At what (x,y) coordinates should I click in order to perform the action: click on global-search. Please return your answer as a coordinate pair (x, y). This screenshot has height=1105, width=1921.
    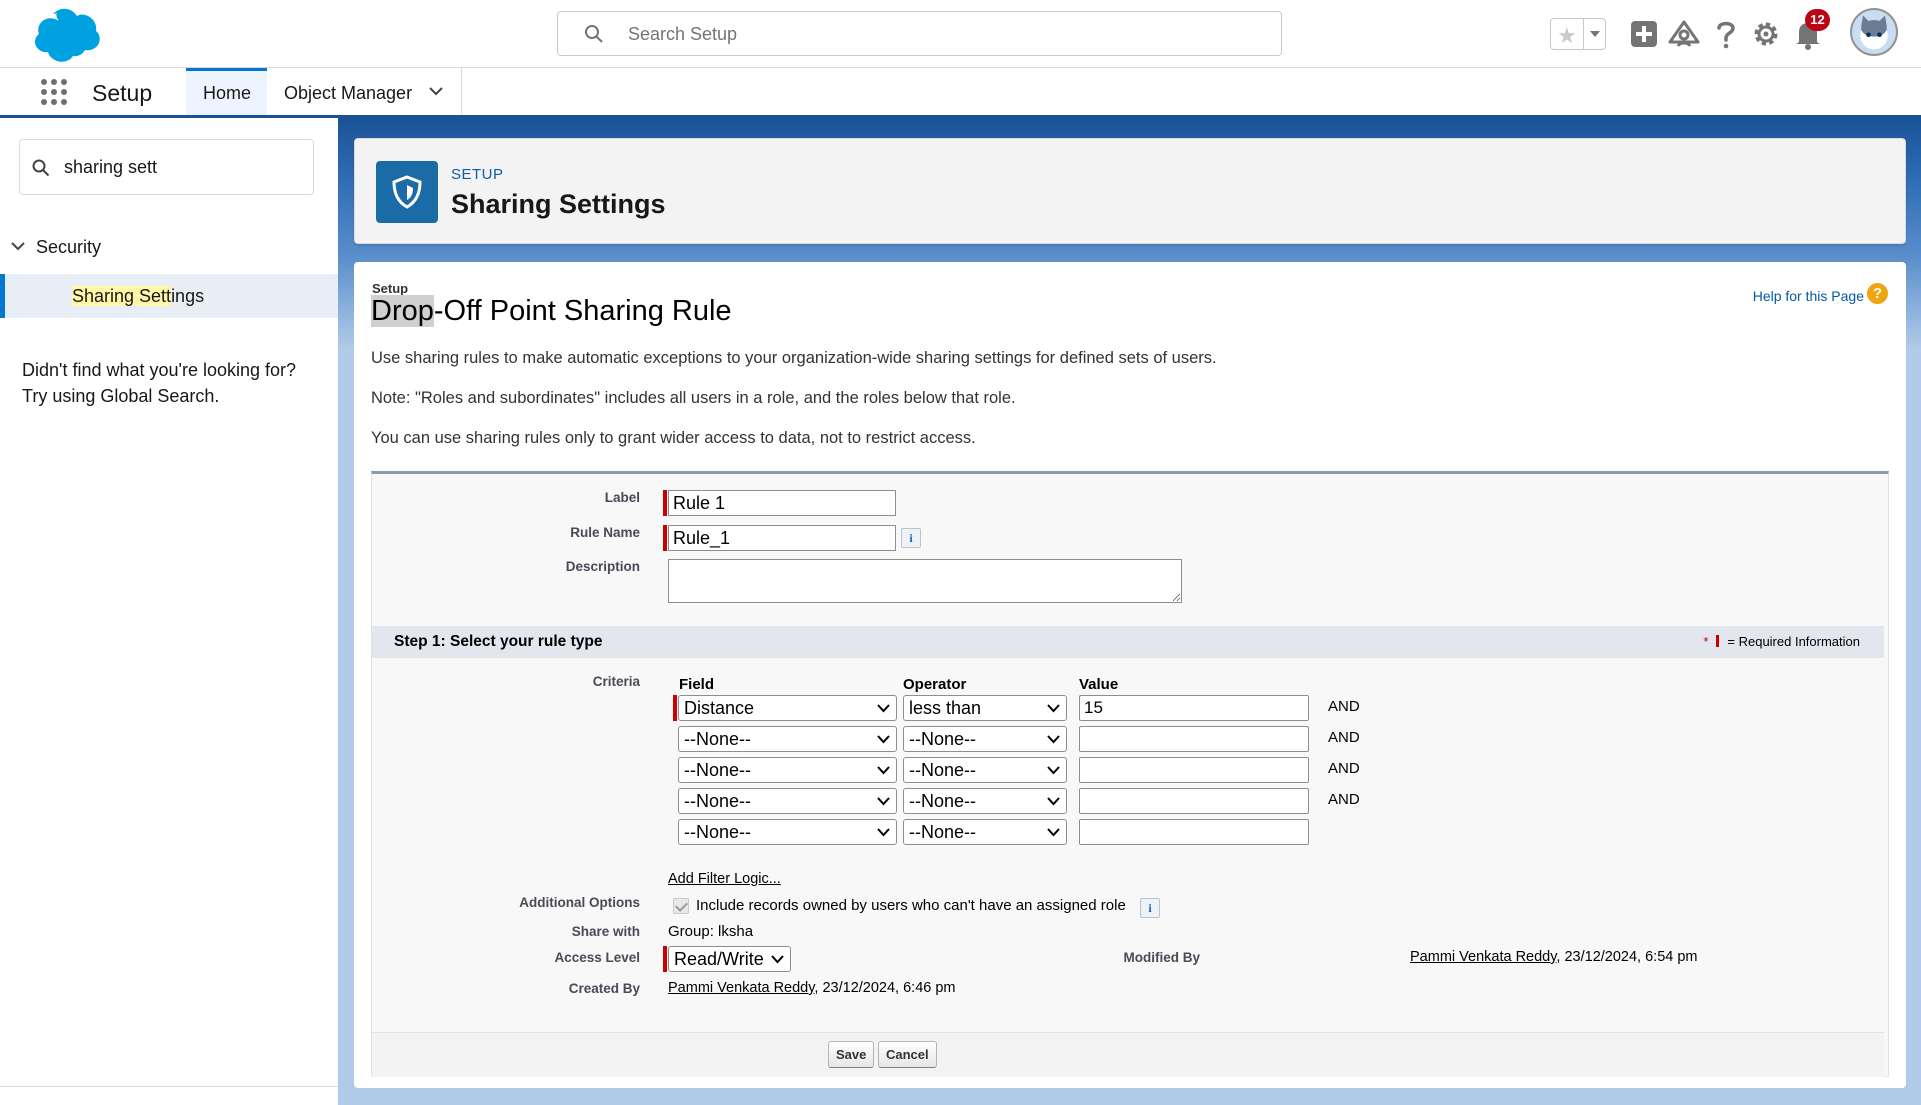
    Looking at the image, I should click on (919, 33).